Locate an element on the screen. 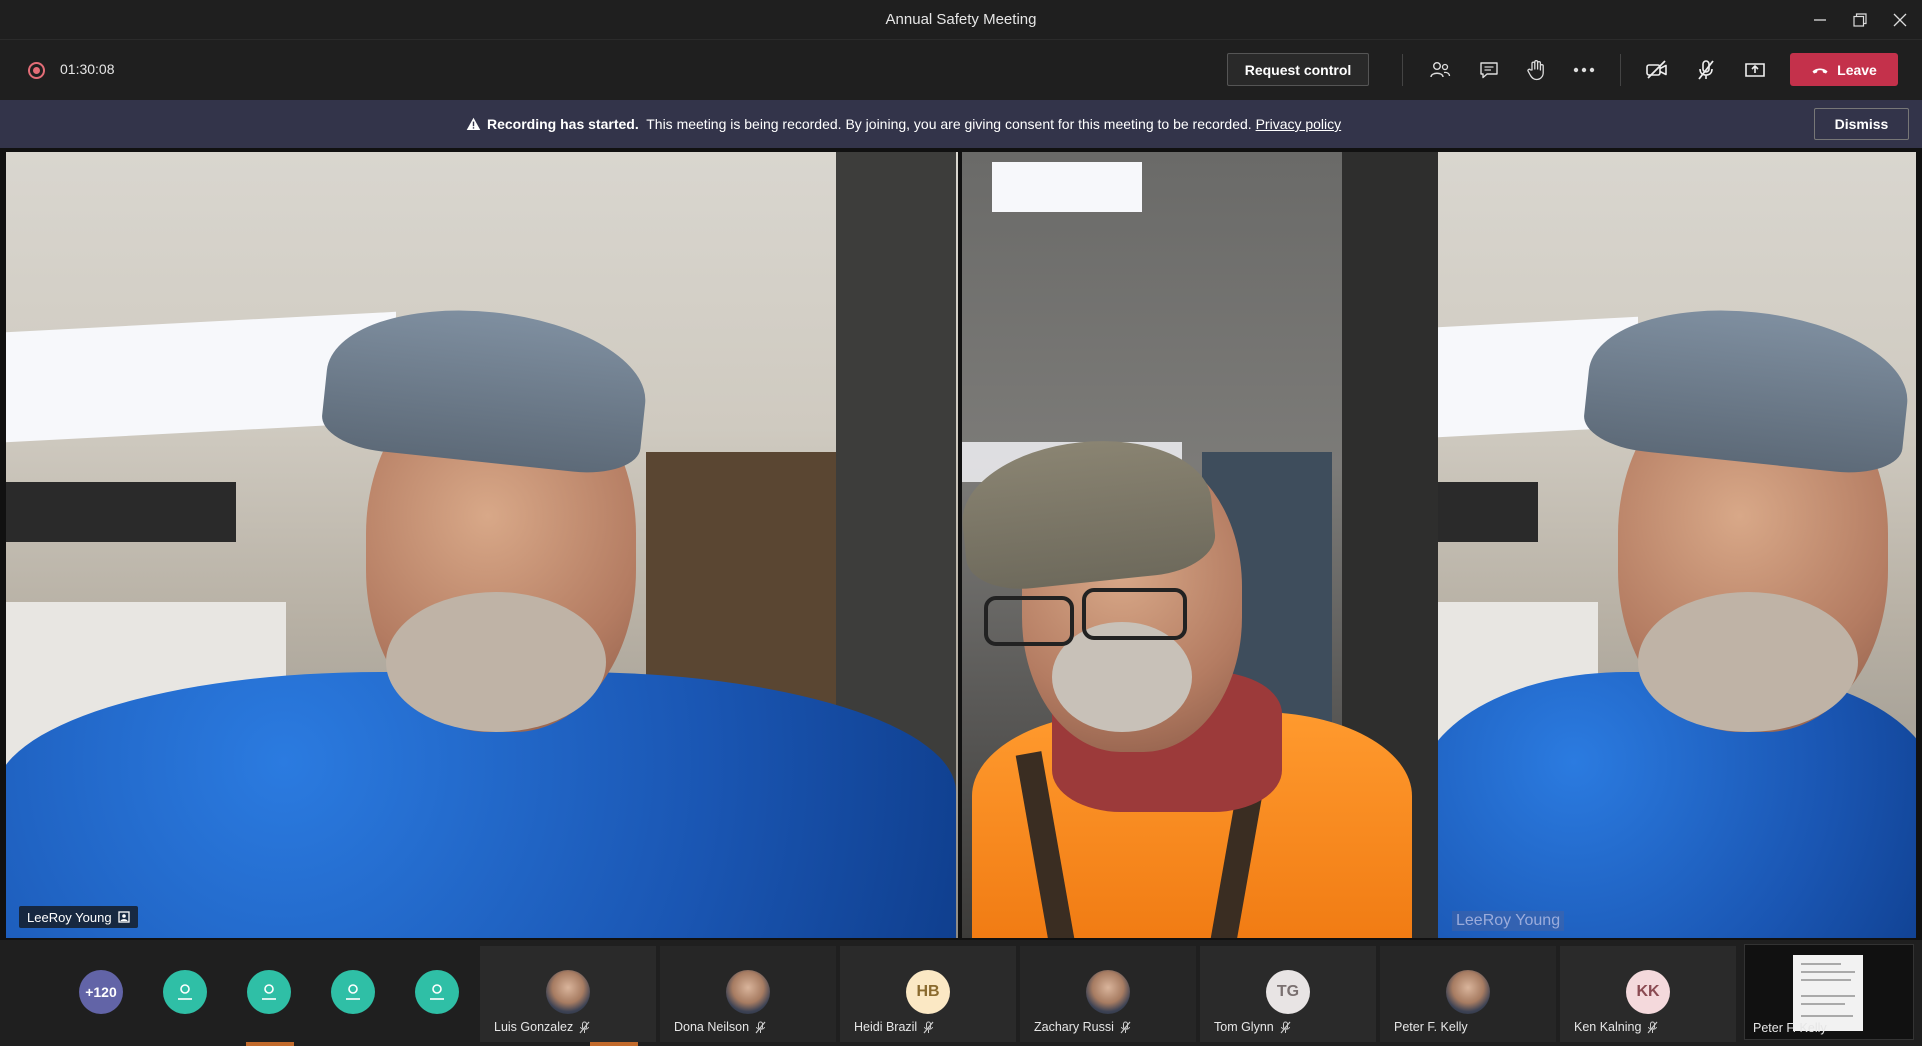  participant-name: LeeRoy Young is located at coordinates (69, 917).